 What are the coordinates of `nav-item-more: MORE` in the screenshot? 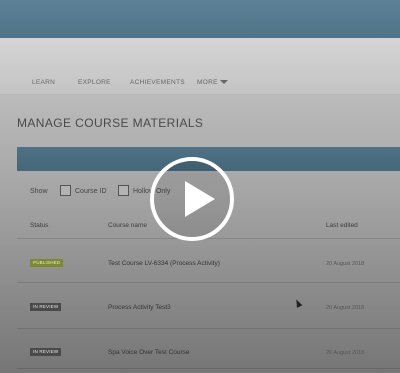 It's located at (207, 82).